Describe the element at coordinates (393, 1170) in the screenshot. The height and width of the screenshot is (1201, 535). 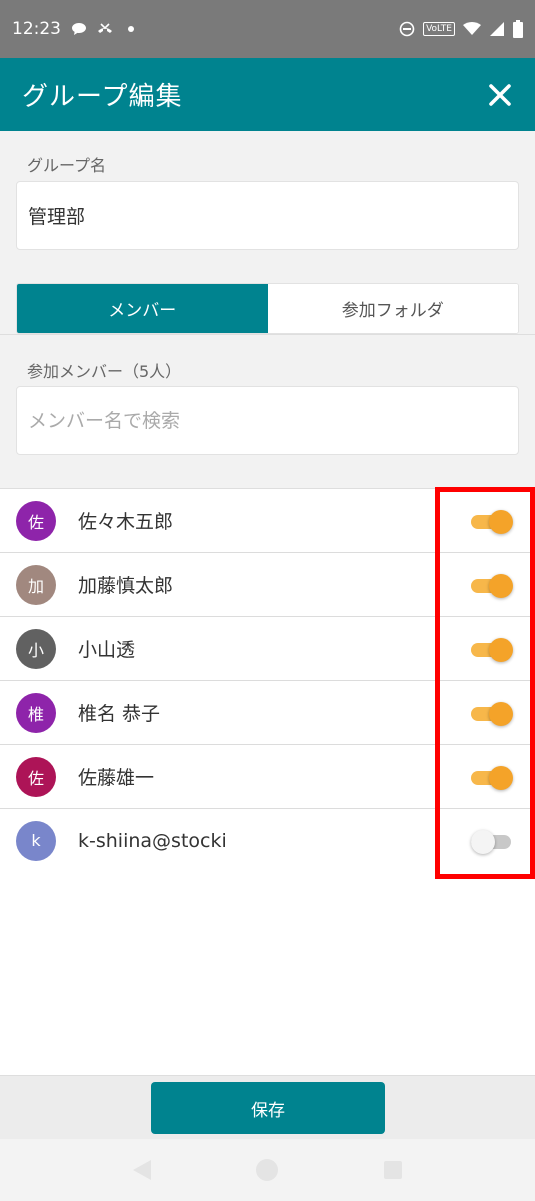
I see `recent-apps-icon` at that location.